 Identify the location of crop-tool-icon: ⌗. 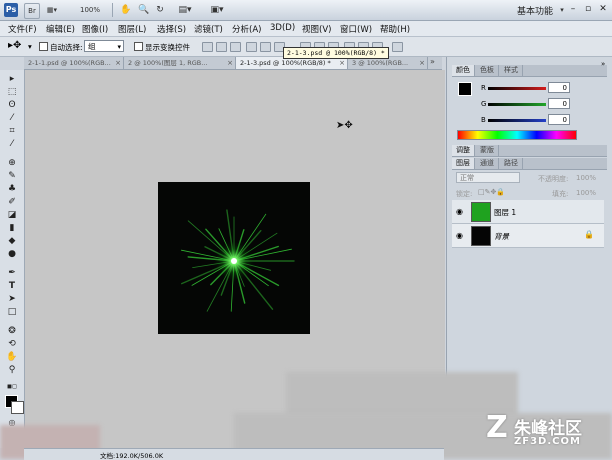
(12, 131).